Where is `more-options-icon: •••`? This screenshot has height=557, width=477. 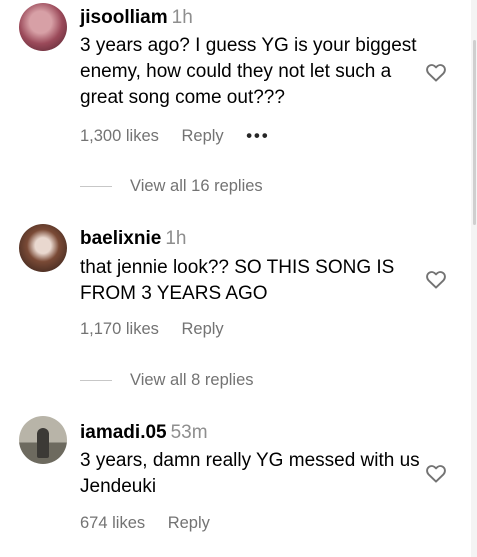 more-options-icon: ••• is located at coordinates (257, 136).